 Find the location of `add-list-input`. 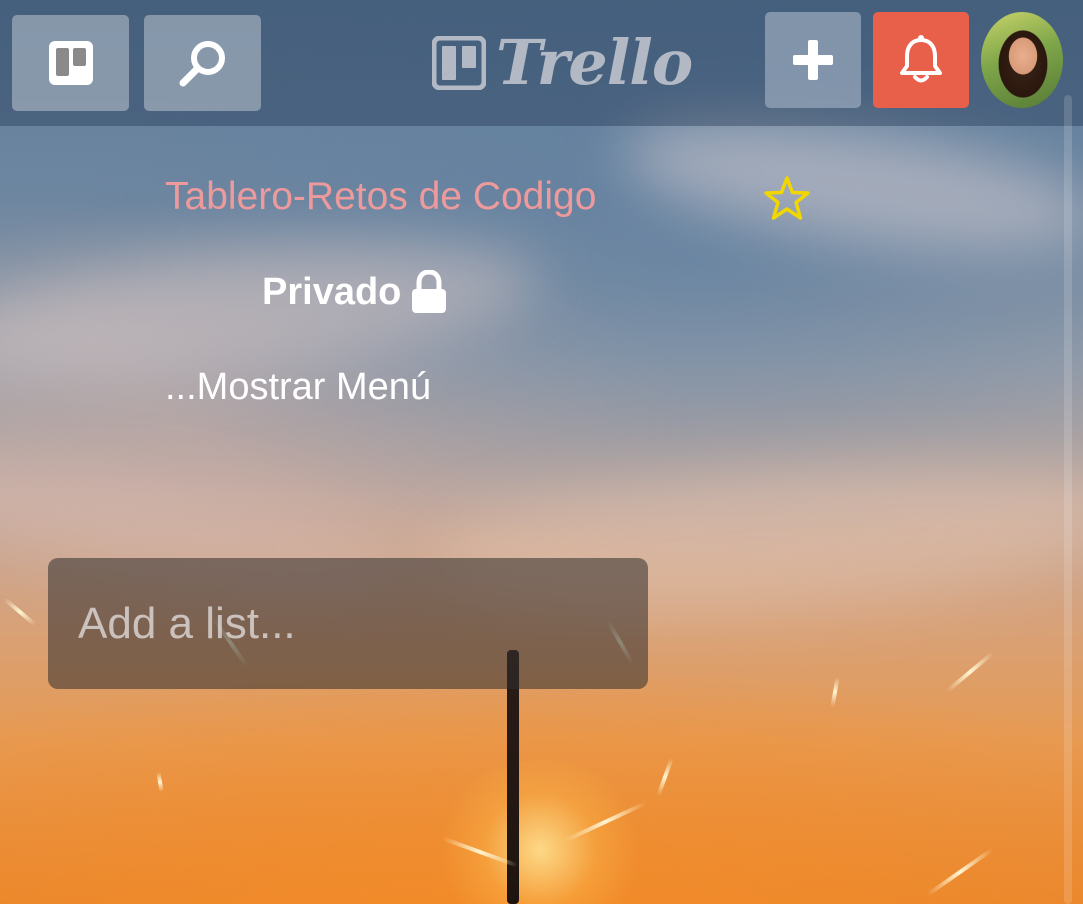

add-list-input is located at coordinates (348, 623).